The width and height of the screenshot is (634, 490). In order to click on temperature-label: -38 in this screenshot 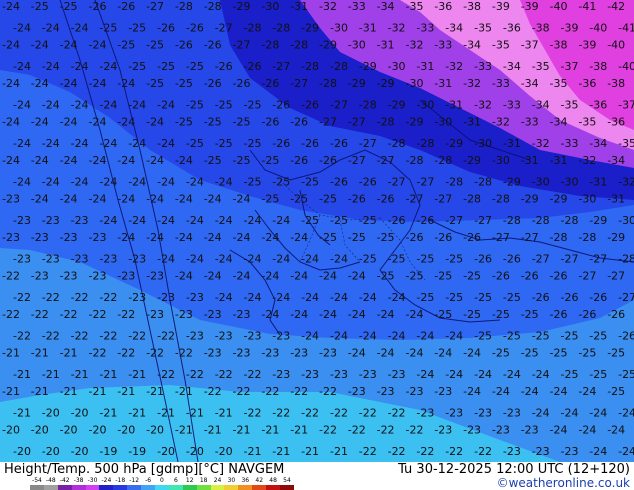, I will do `click(598, 66)`.